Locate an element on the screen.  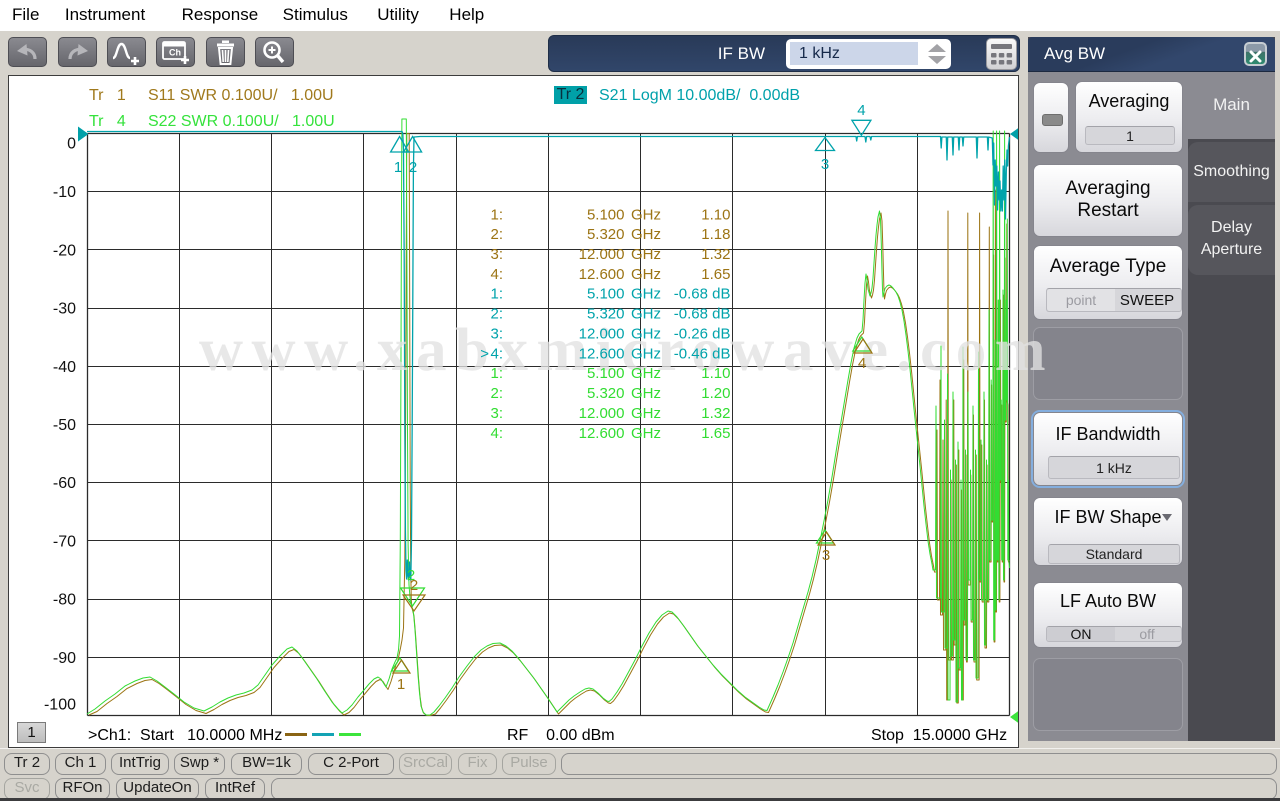
svg-text: 1.20 is located at coordinates (715, 393).